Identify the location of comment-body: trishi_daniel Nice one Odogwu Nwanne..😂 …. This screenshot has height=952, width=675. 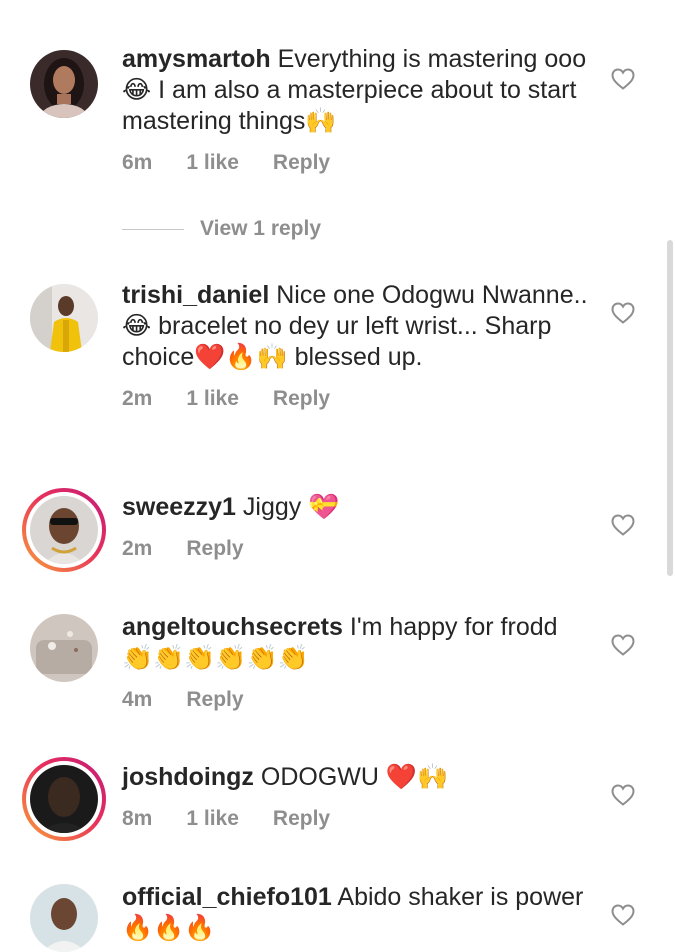
(357, 326).